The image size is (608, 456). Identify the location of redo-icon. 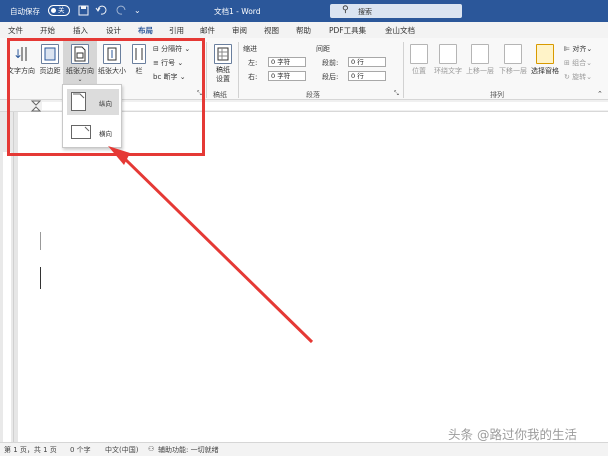
(122, 12).